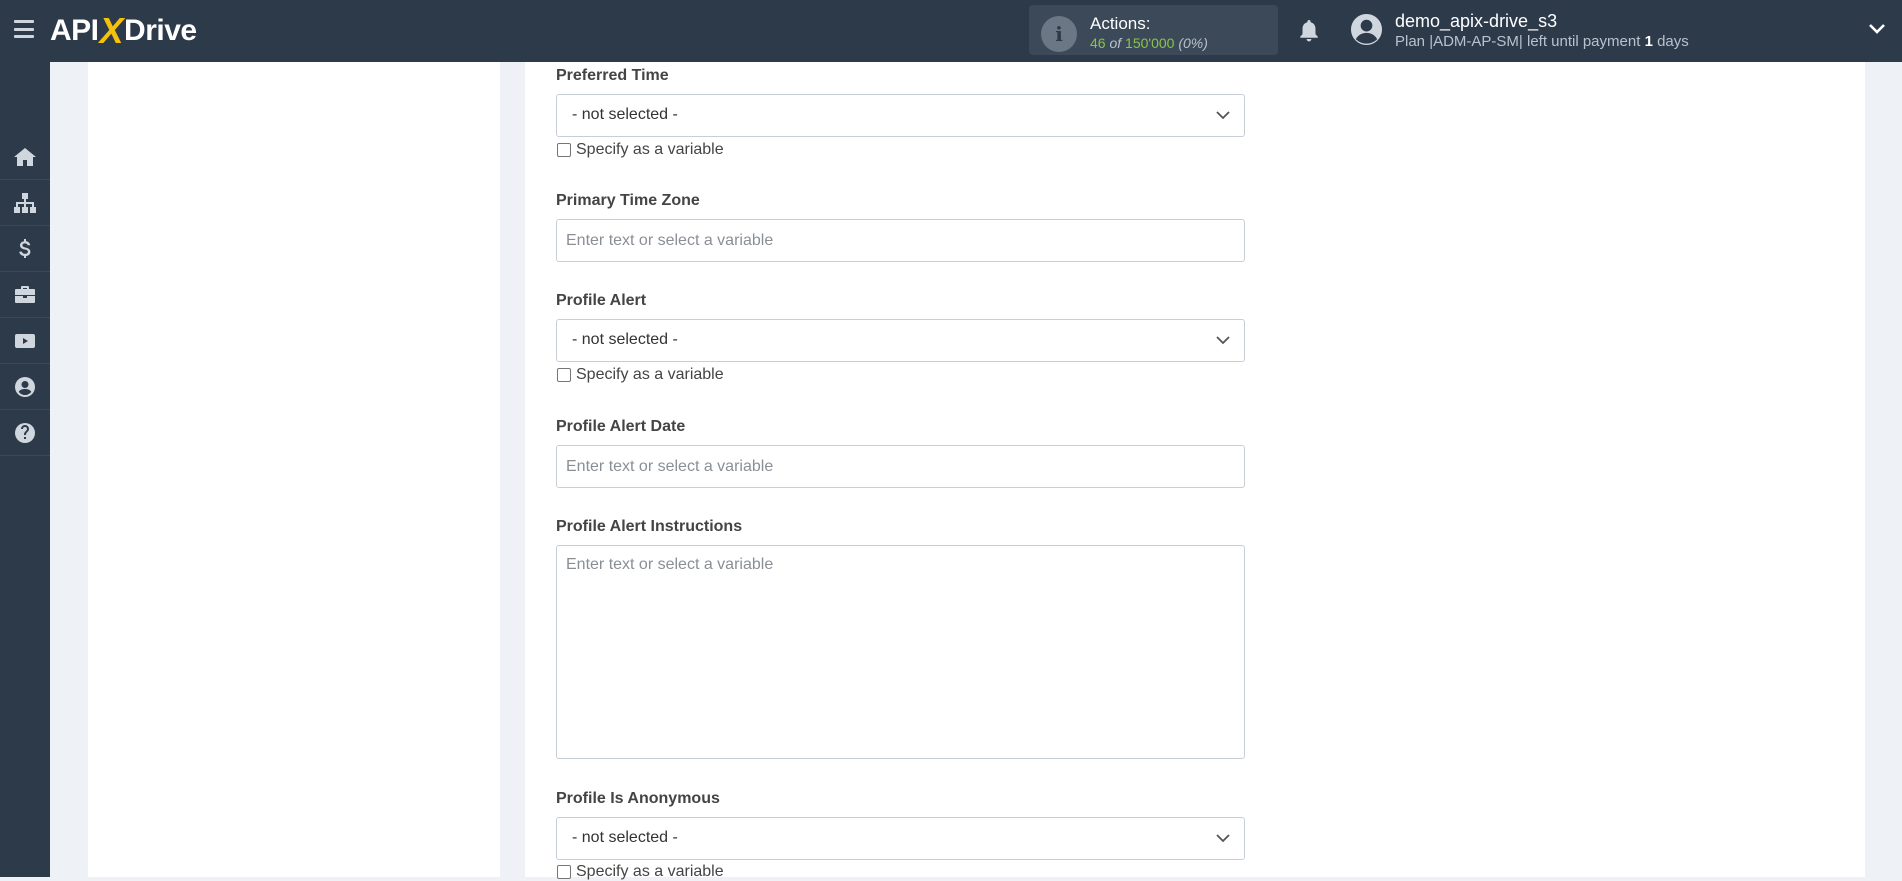 The image size is (1902, 881). What do you see at coordinates (900, 240) in the screenshot?
I see `primary-time-zone-input` at bounding box center [900, 240].